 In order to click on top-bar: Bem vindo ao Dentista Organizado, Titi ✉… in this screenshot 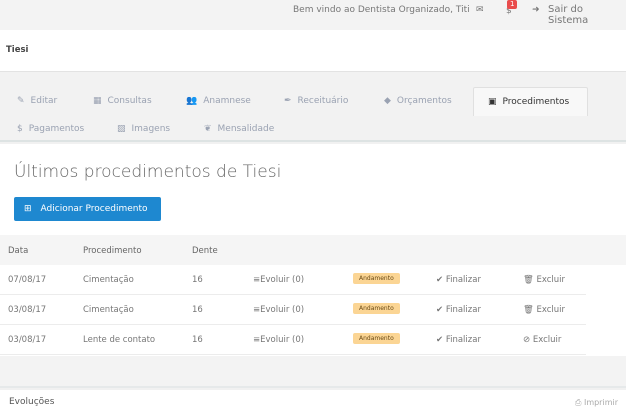, I will do `click(313, 15)`.